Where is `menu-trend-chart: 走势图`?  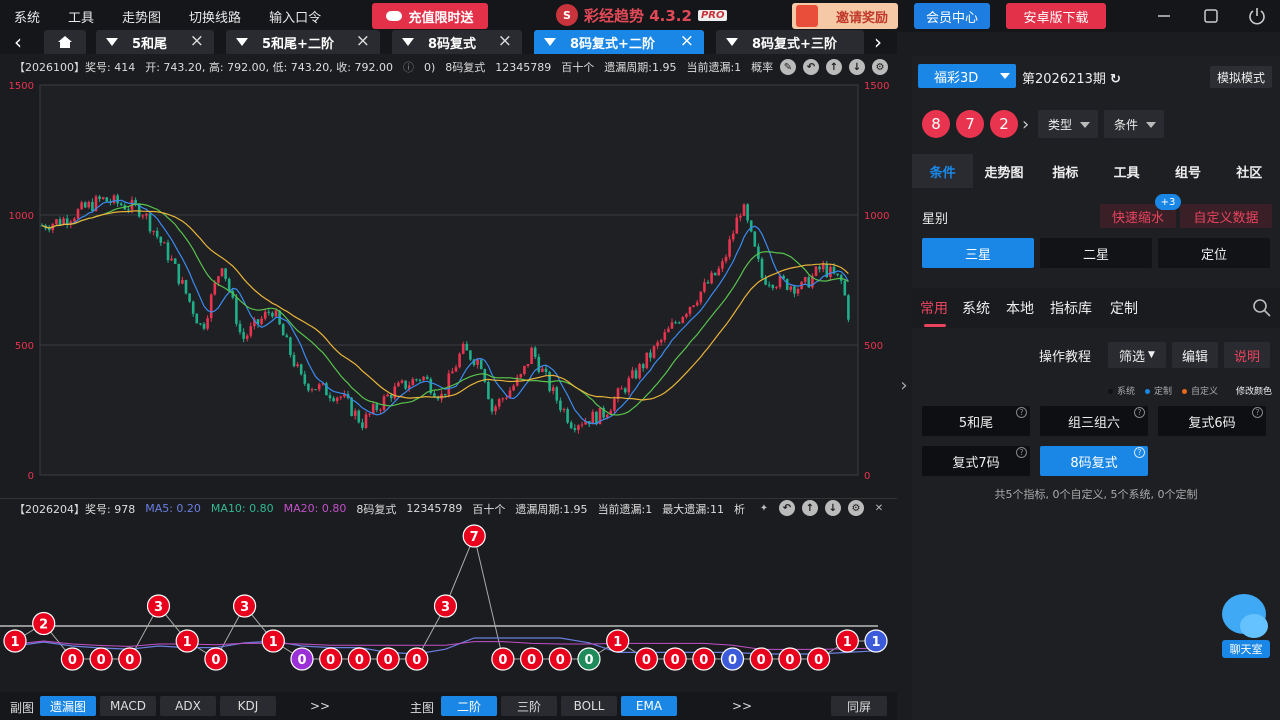 menu-trend-chart: 走势图 is located at coordinates (141, 16).